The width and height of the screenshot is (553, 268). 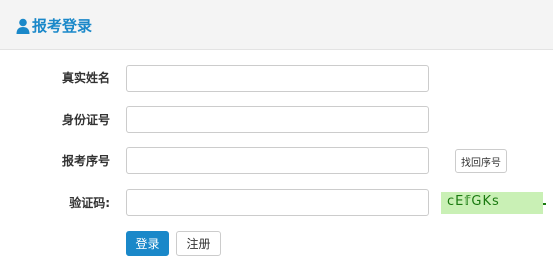 I want to click on page-title: 报考登录, so click(x=62, y=26).